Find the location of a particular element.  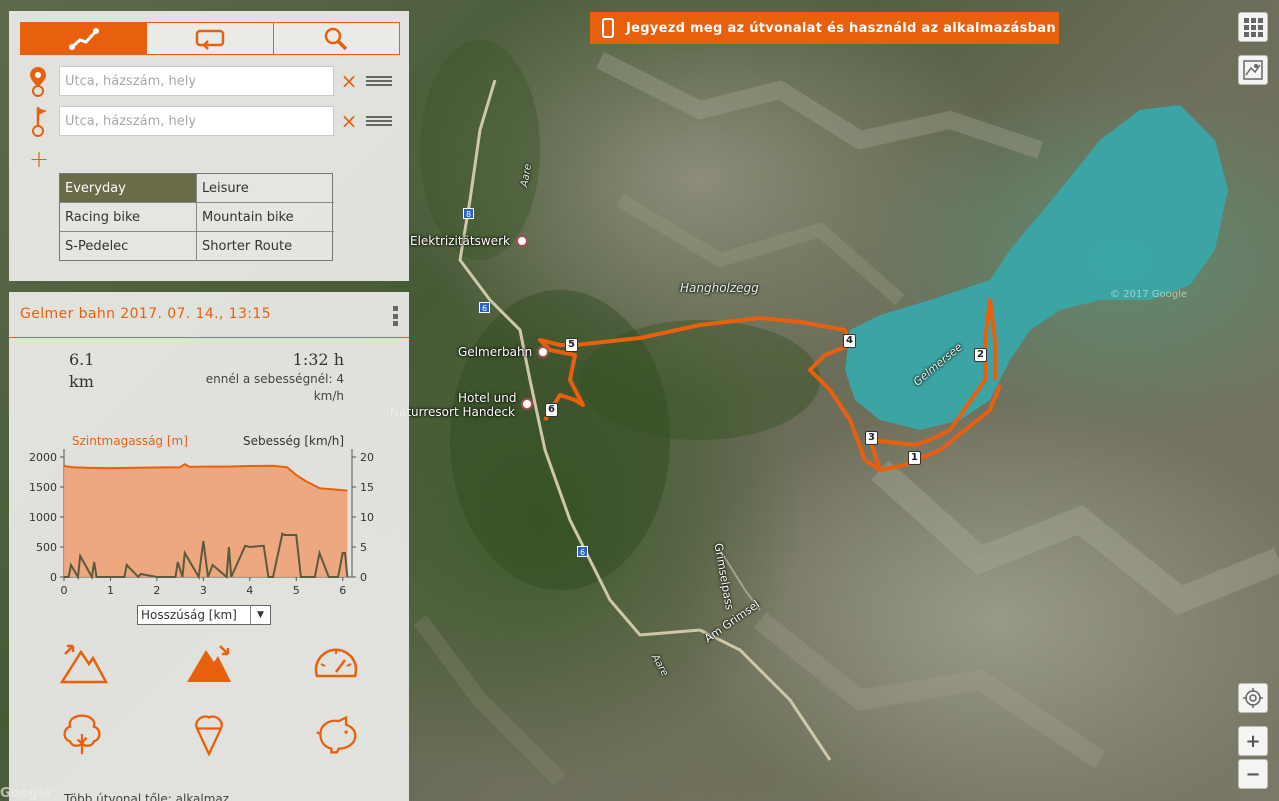

x-tick-label: 0 is located at coordinates (64, 590).